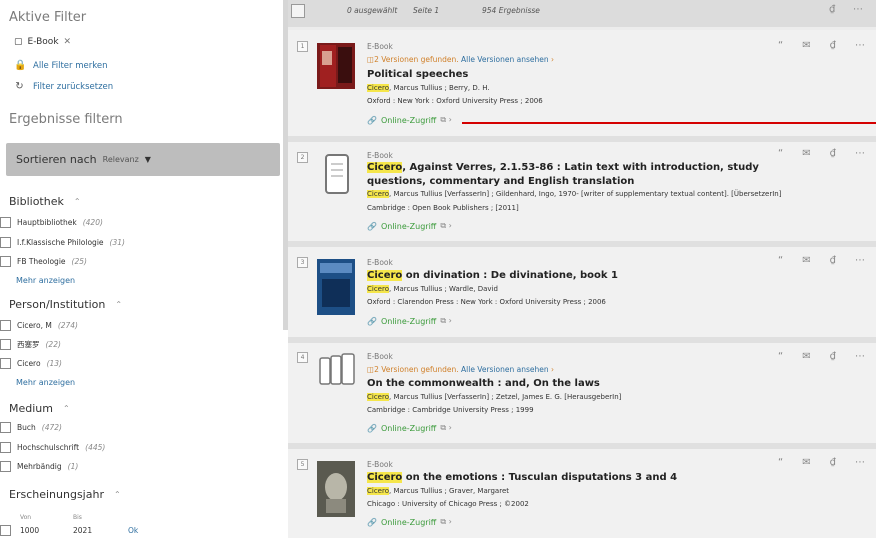 The width and height of the screenshot is (876, 538). What do you see at coordinates (302, 357) in the screenshot?
I see `result-number: 4` at bounding box center [302, 357].